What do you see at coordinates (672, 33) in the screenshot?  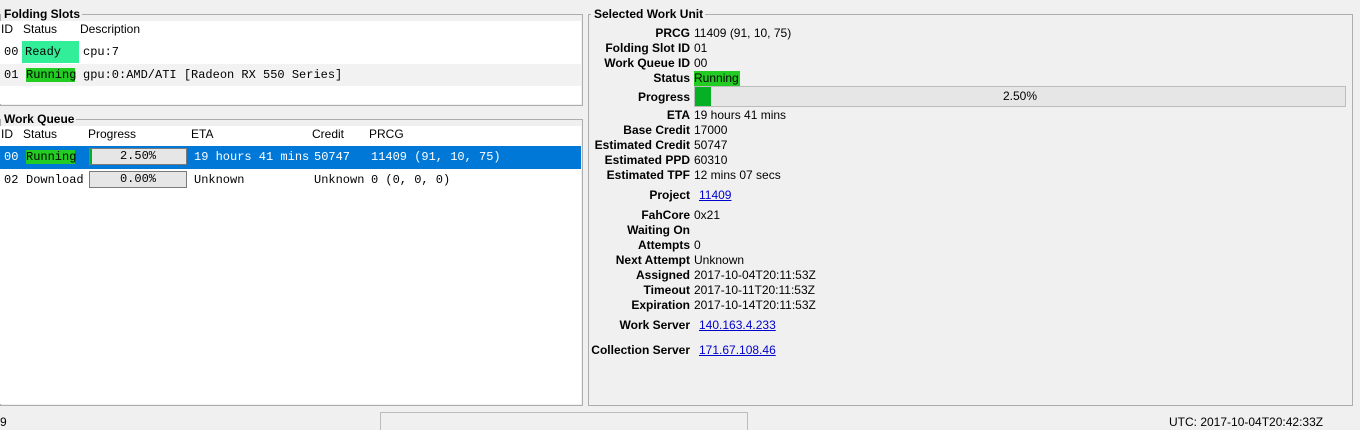 I see `field-label: PRCG` at bounding box center [672, 33].